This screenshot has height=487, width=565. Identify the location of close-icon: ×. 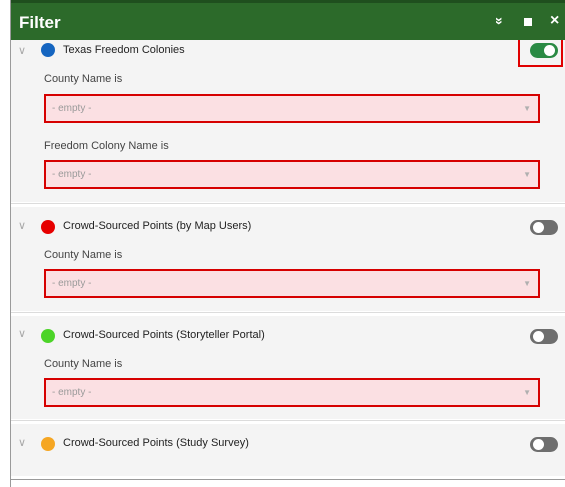
(554, 21).